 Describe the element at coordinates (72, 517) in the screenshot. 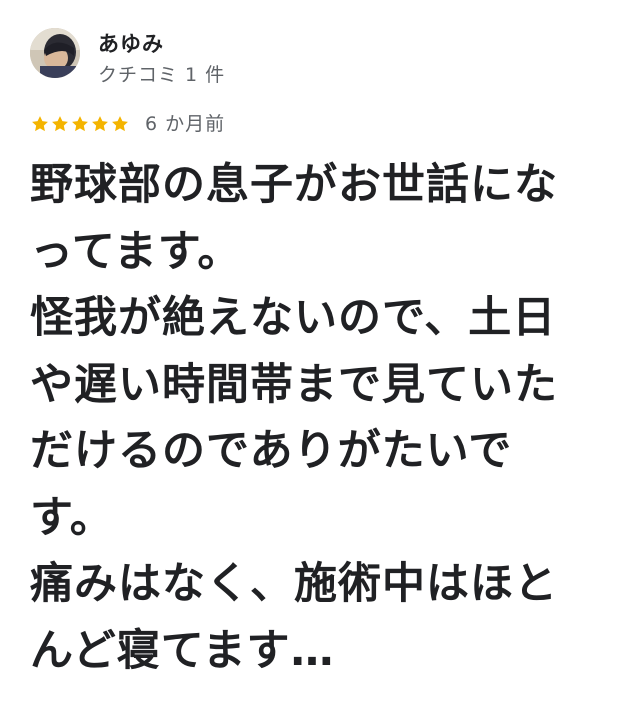

I see `review-text-line: す。` at that location.